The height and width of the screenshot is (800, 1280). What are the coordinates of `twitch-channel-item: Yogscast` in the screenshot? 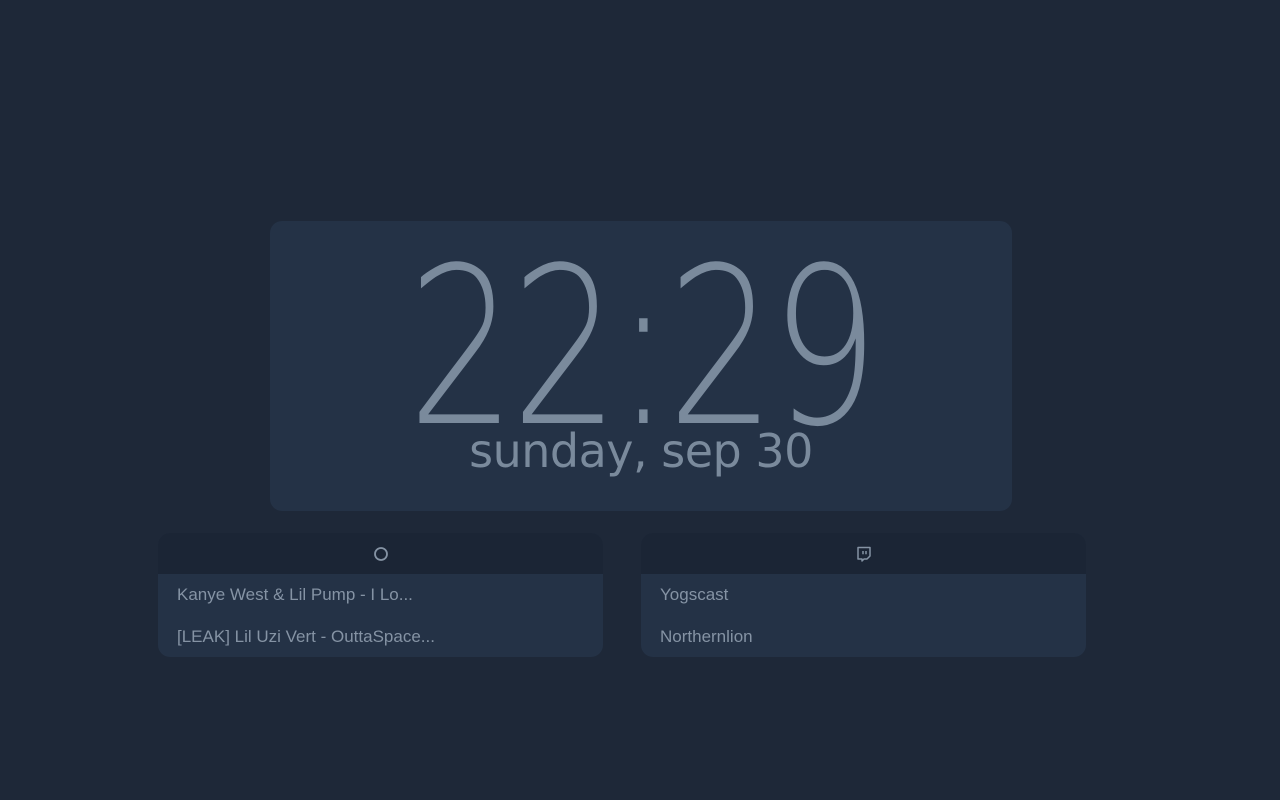 It's located at (863, 595).